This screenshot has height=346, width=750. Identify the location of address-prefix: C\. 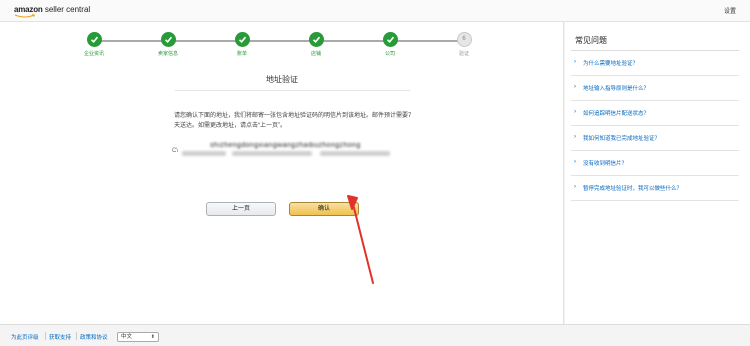
(175, 151).